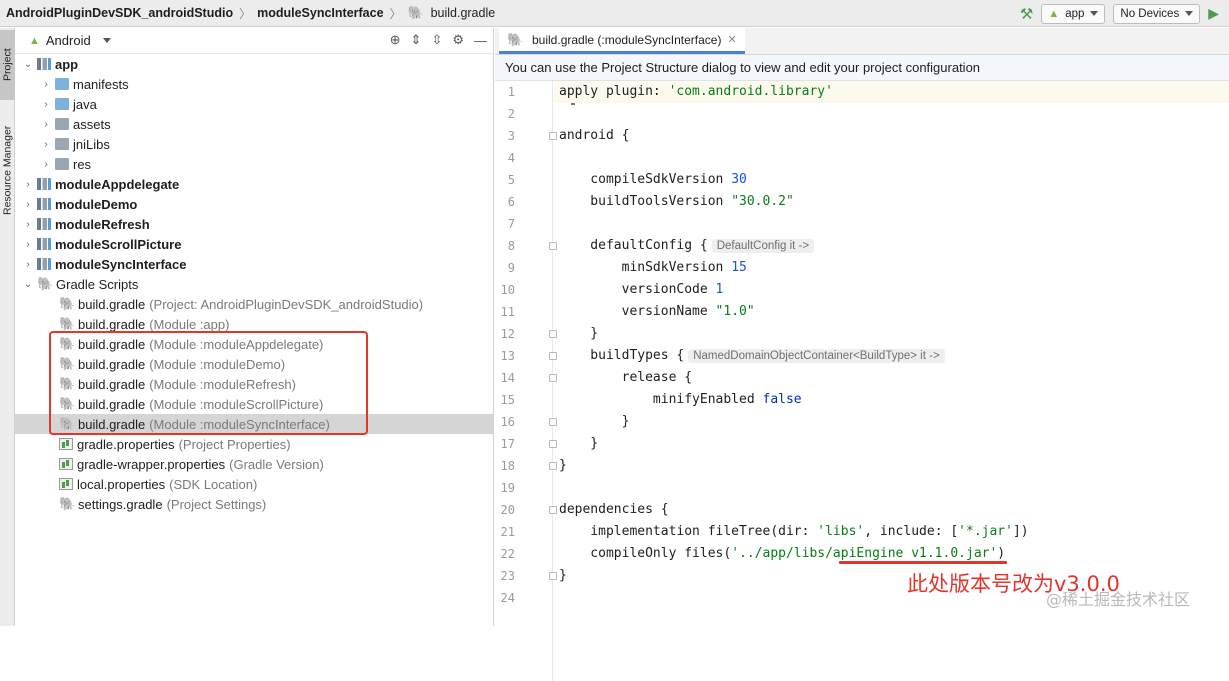 The height and width of the screenshot is (681, 1229). What do you see at coordinates (254, 384) in the screenshot?
I see `tree-row: 🐘 build.gradle (Module :moduleRefresh)` at bounding box center [254, 384].